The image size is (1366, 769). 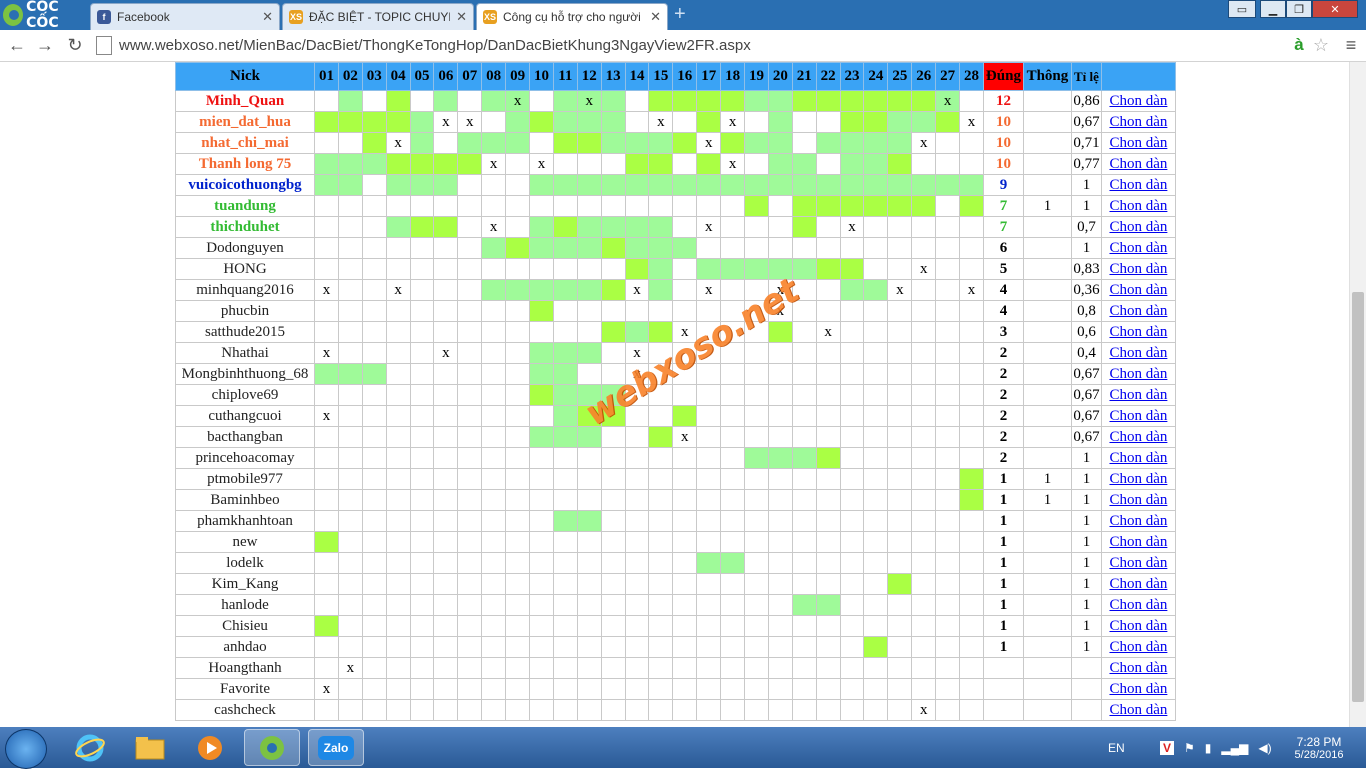 What do you see at coordinates (675, 521) in the screenshot?
I see `table-row: phamkhanhtoan 1 1 Chon dàn` at bounding box center [675, 521].